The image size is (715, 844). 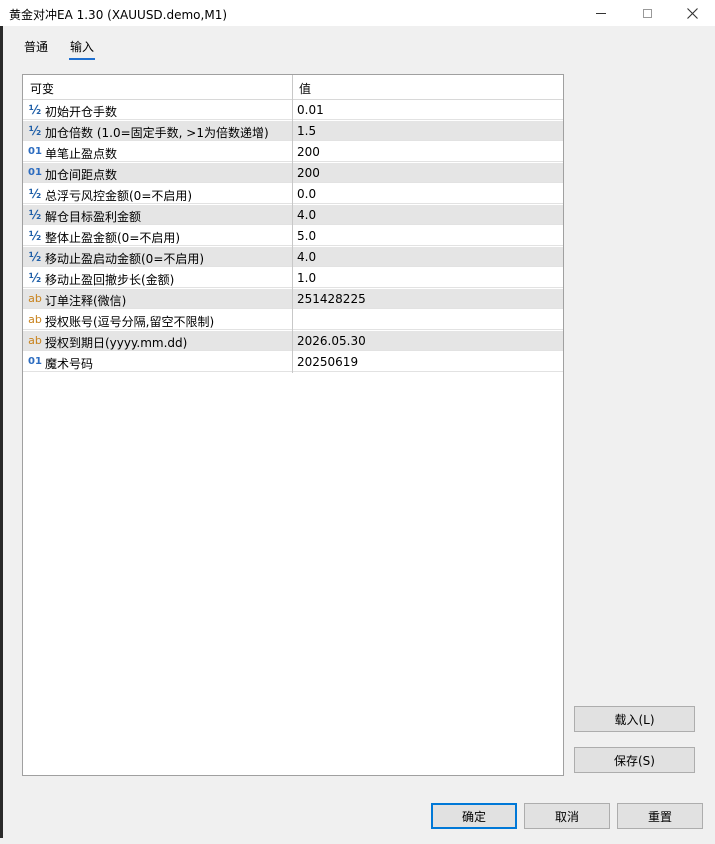 I want to click on parameter-name: 移动止盈启动金额(0=不启用), so click(x=125, y=259).